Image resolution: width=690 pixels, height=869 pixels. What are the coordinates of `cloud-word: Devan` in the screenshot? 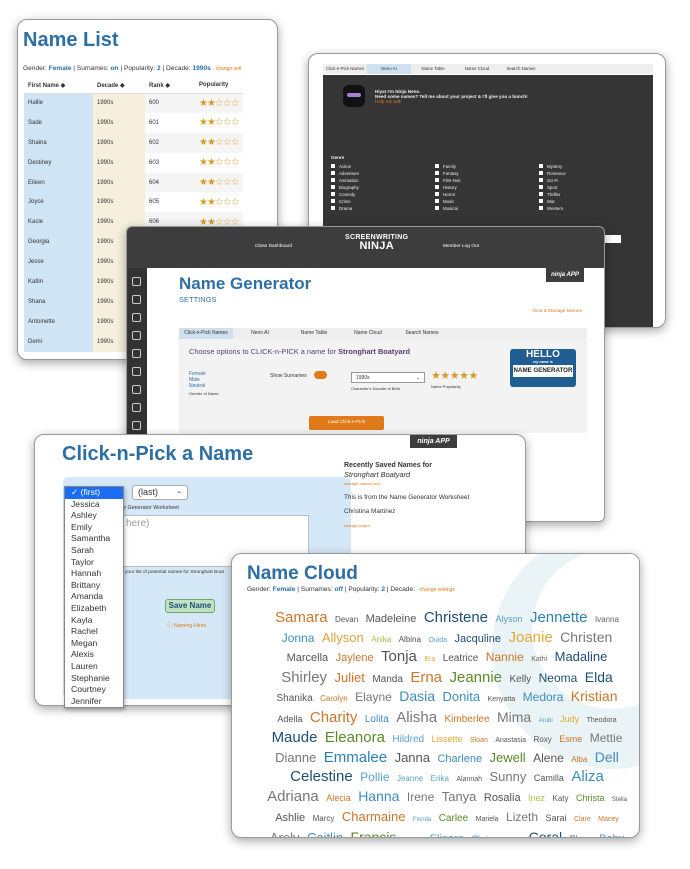 It's located at (346, 619).